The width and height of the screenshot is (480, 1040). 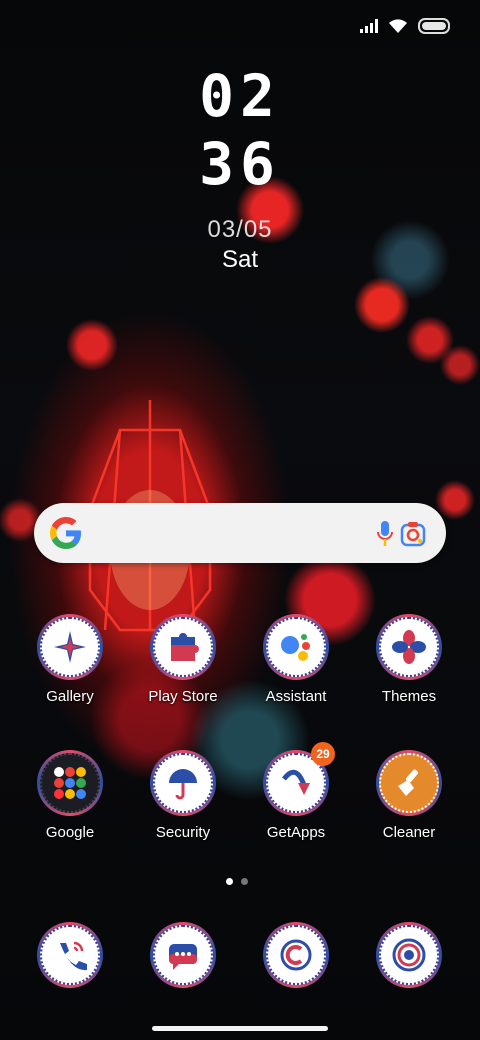 What do you see at coordinates (183, 832) in the screenshot?
I see `app-label: Security` at bounding box center [183, 832].